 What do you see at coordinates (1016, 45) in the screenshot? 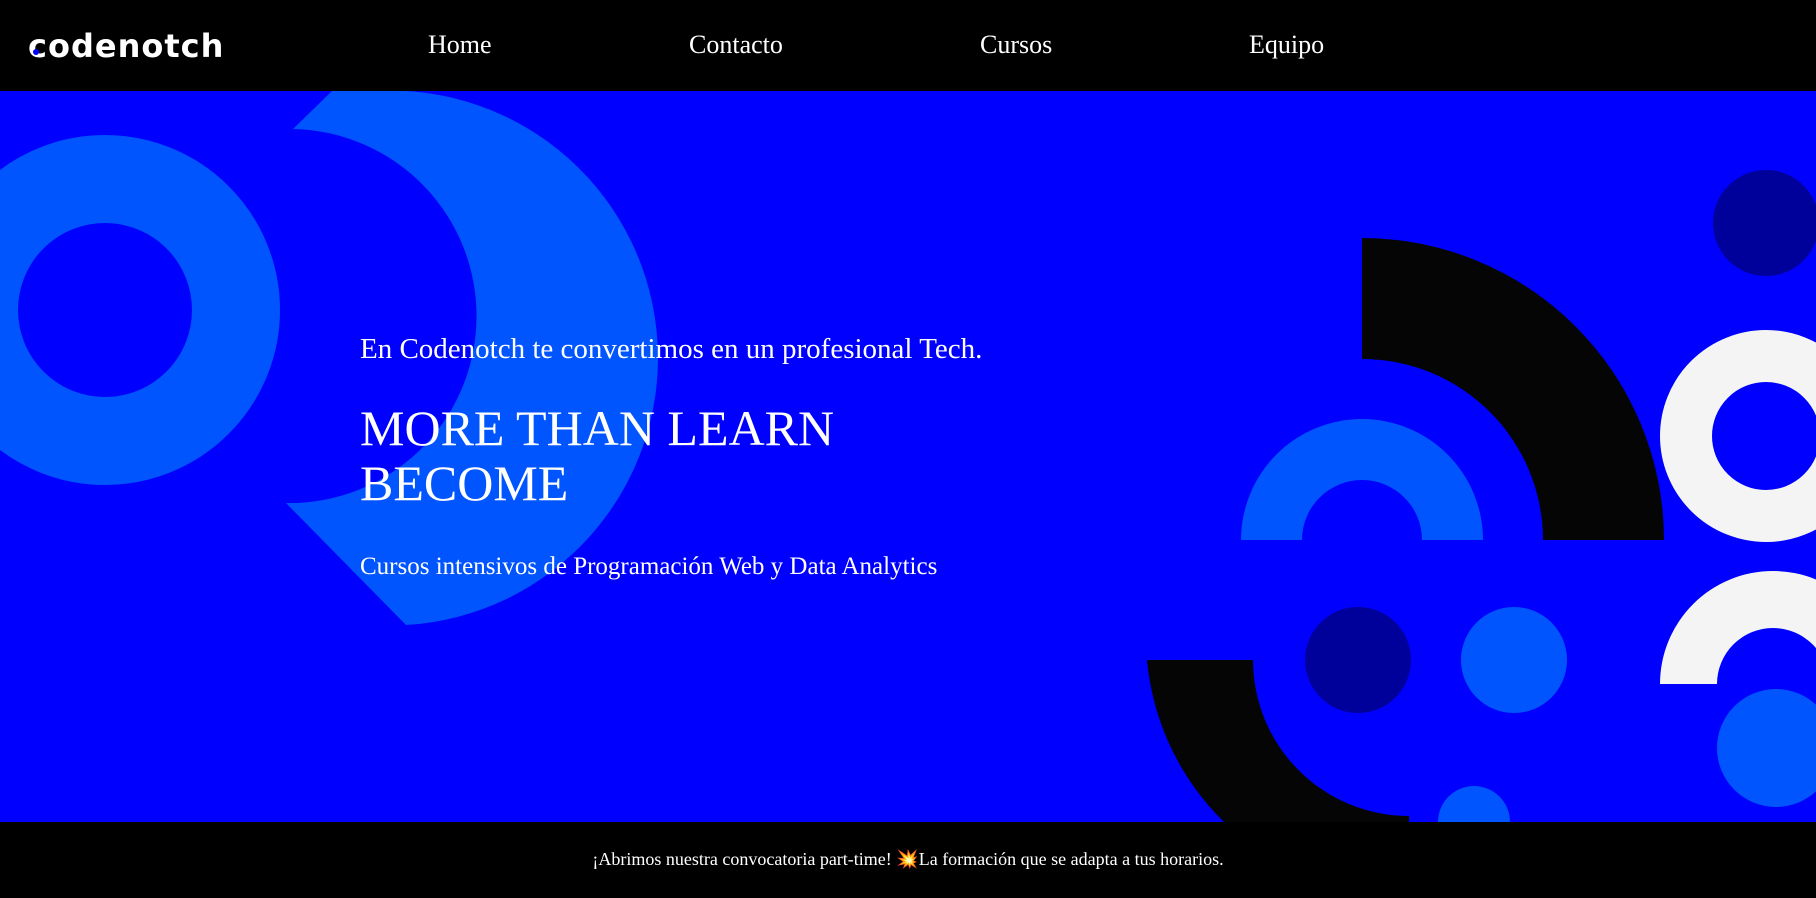
I see `nav-cursos-link: Cursos` at bounding box center [1016, 45].